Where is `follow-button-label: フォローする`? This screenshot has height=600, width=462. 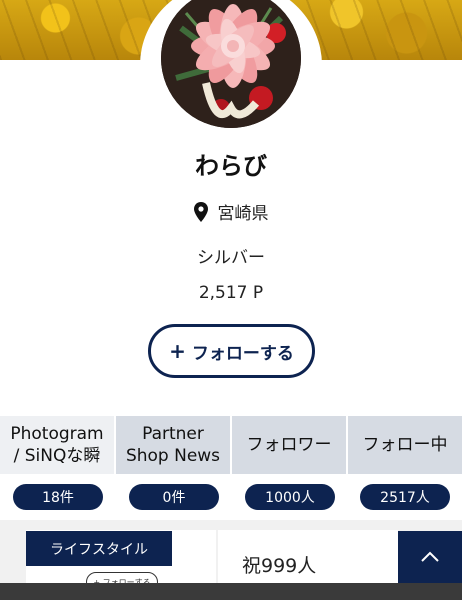 follow-button-label: フォローする is located at coordinates (242, 353).